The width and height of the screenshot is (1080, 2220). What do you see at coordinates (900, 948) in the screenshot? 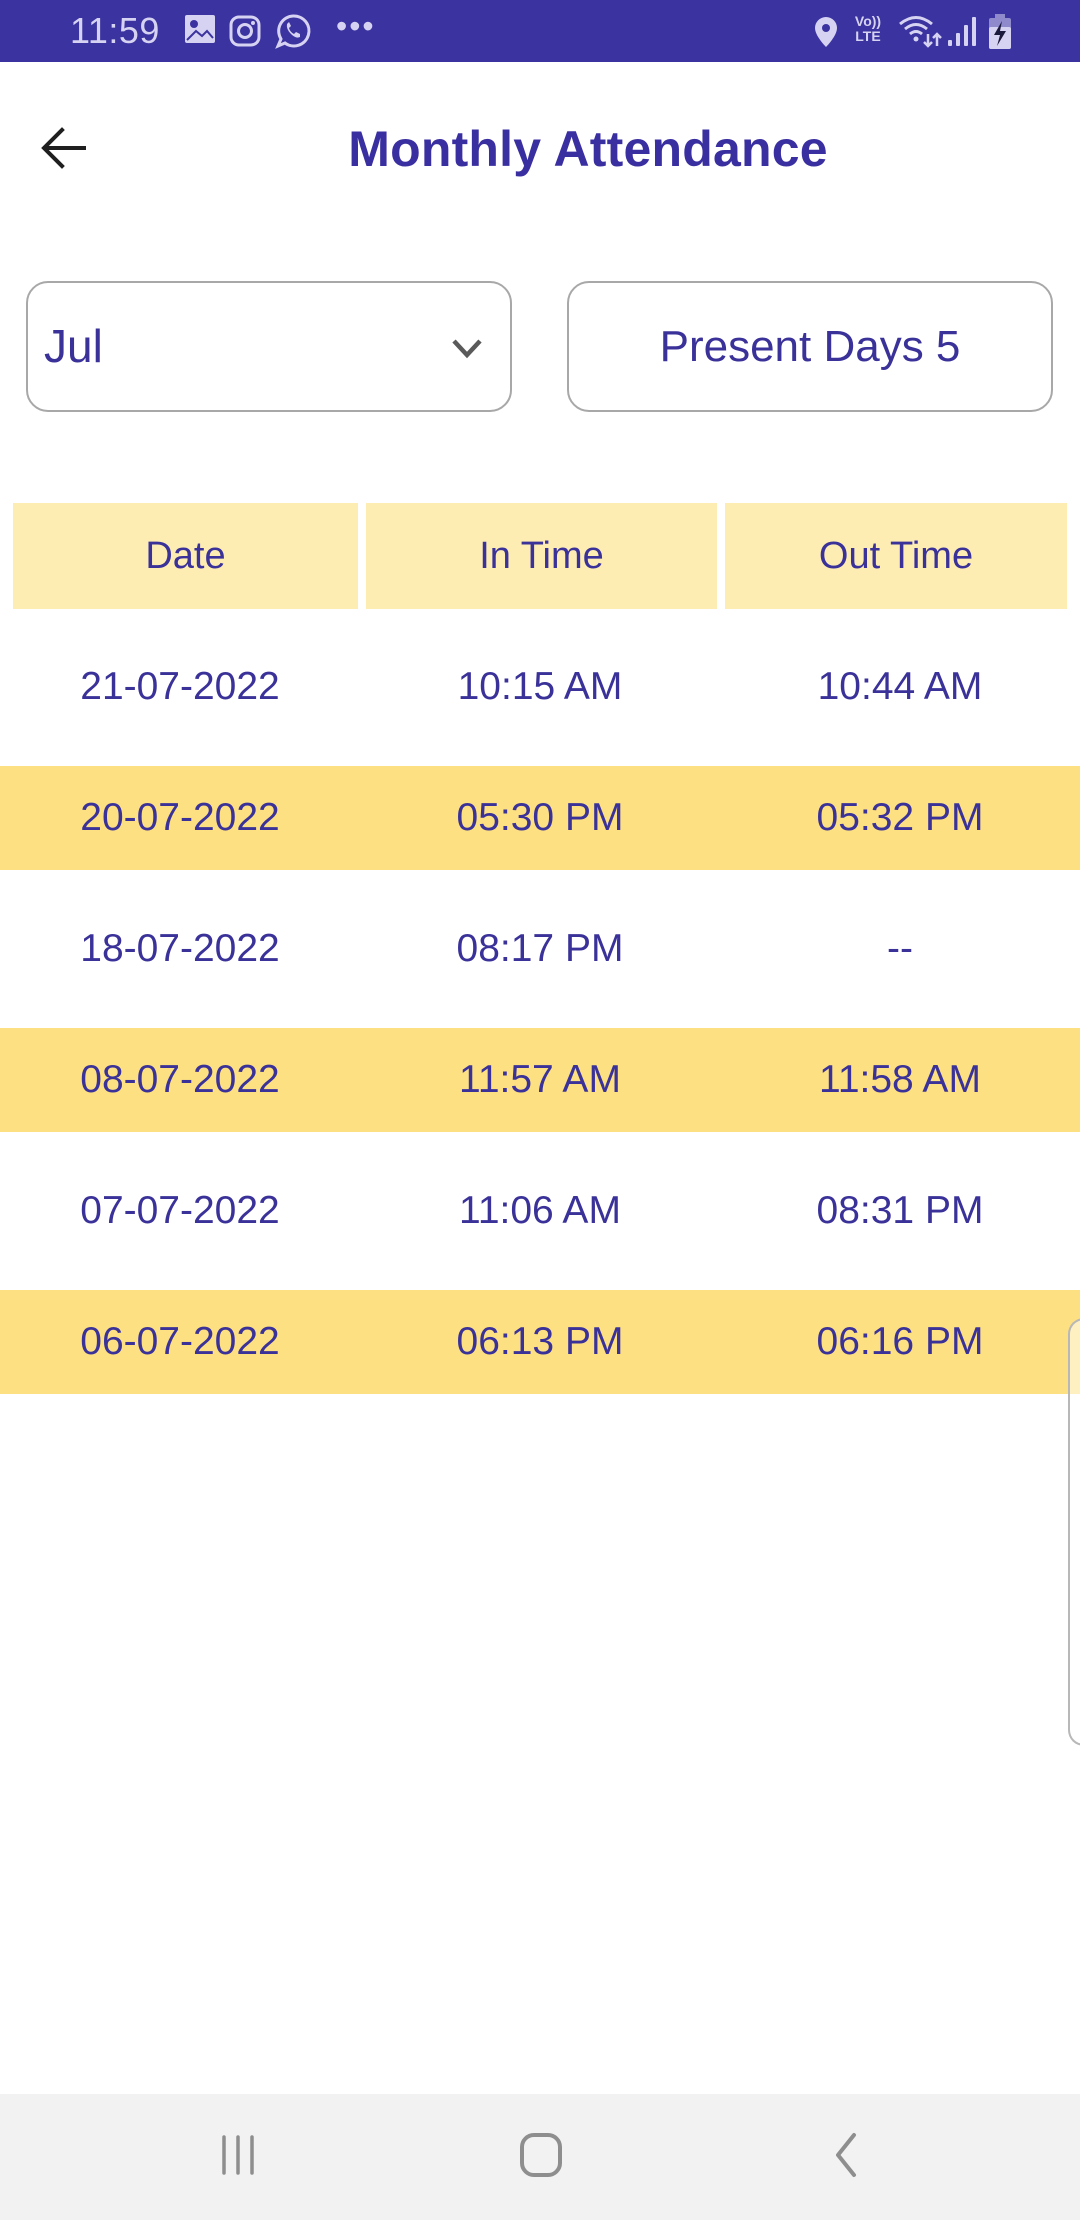
I see `cell-out-time: --` at bounding box center [900, 948].